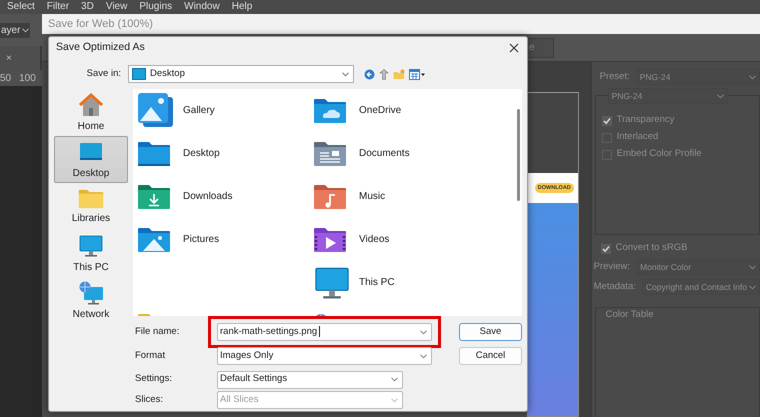 The width and height of the screenshot is (760, 417). Describe the element at coordinates (241, 74) in the screenshot. I see `save-in-dropdown: Desktop` at that location.